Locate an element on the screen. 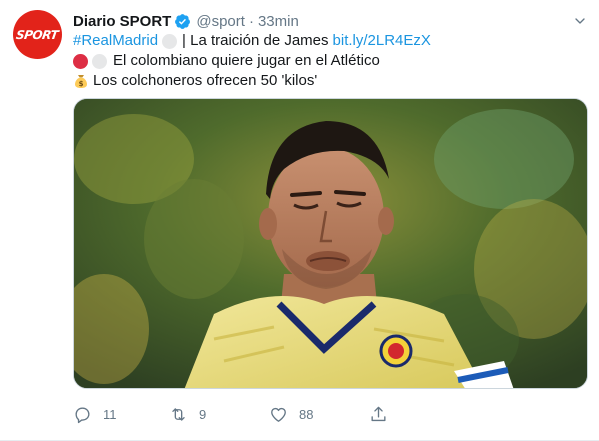  share-button is located at coordinates (384, 414).